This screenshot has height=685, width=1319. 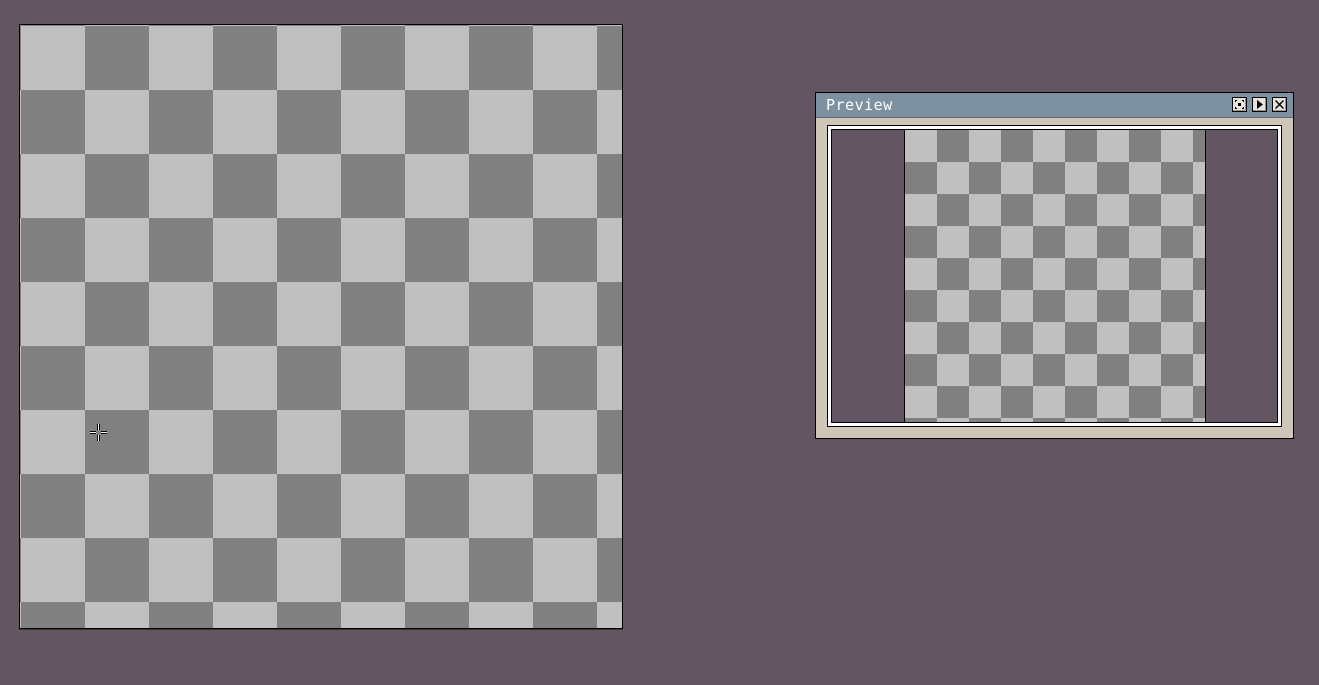 I want to click on fit-view-button, so click(x=1239, y=104).